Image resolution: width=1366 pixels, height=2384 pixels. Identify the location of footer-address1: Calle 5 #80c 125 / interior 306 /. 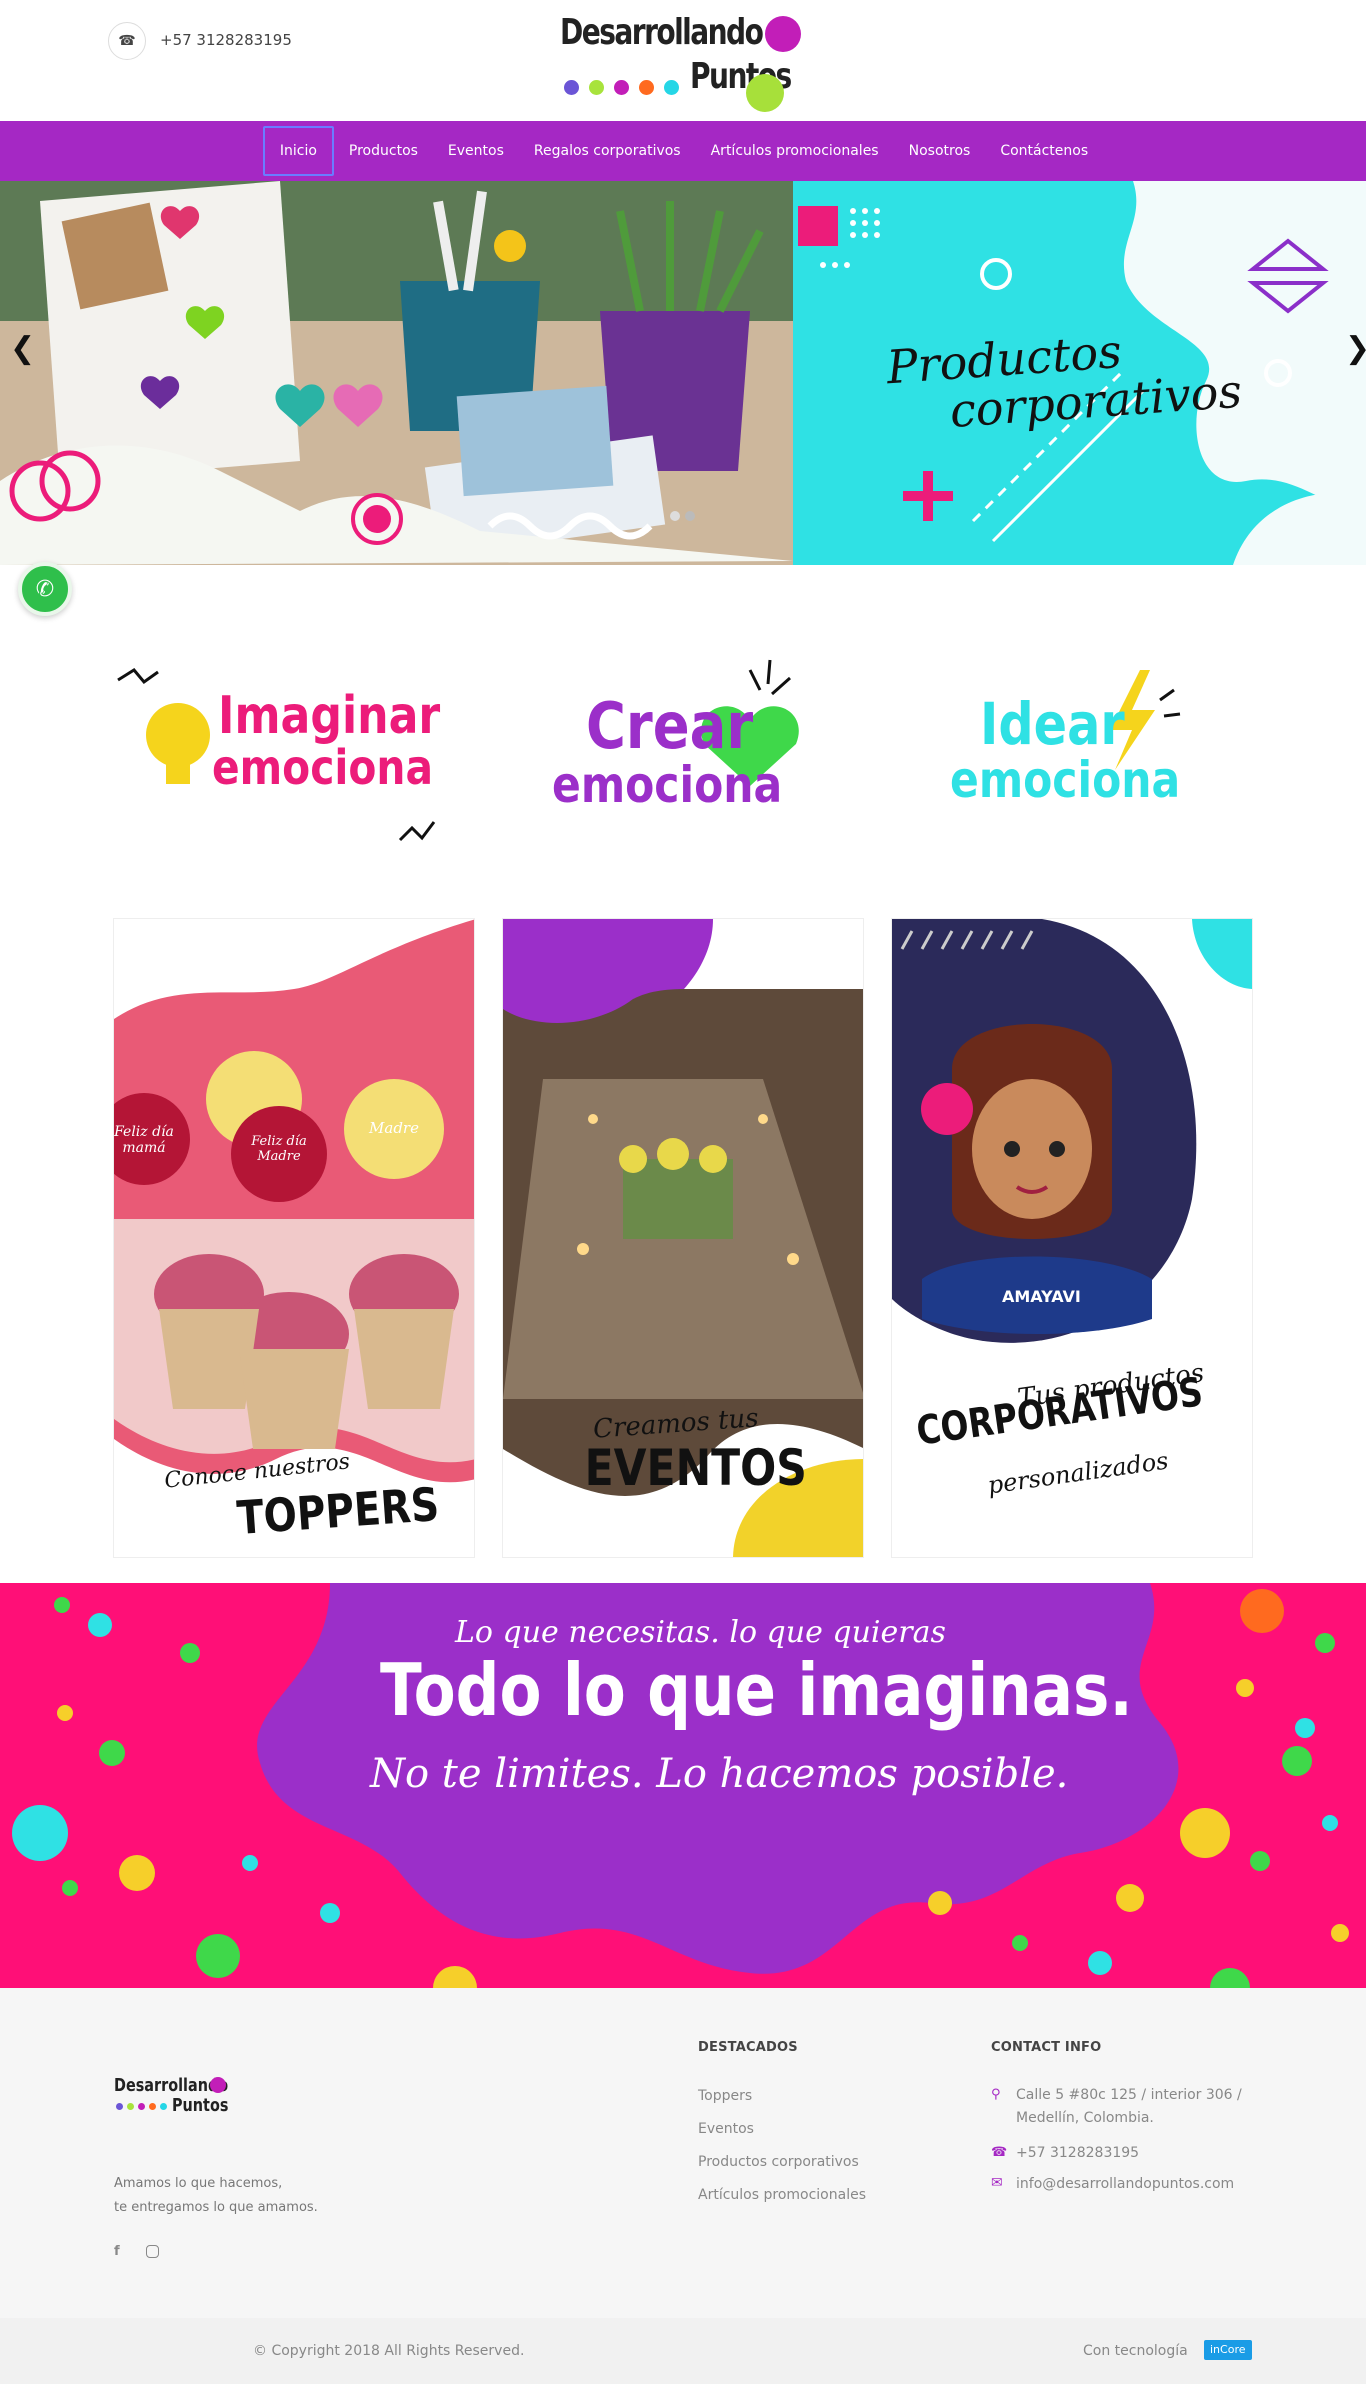
(1129, 2095).